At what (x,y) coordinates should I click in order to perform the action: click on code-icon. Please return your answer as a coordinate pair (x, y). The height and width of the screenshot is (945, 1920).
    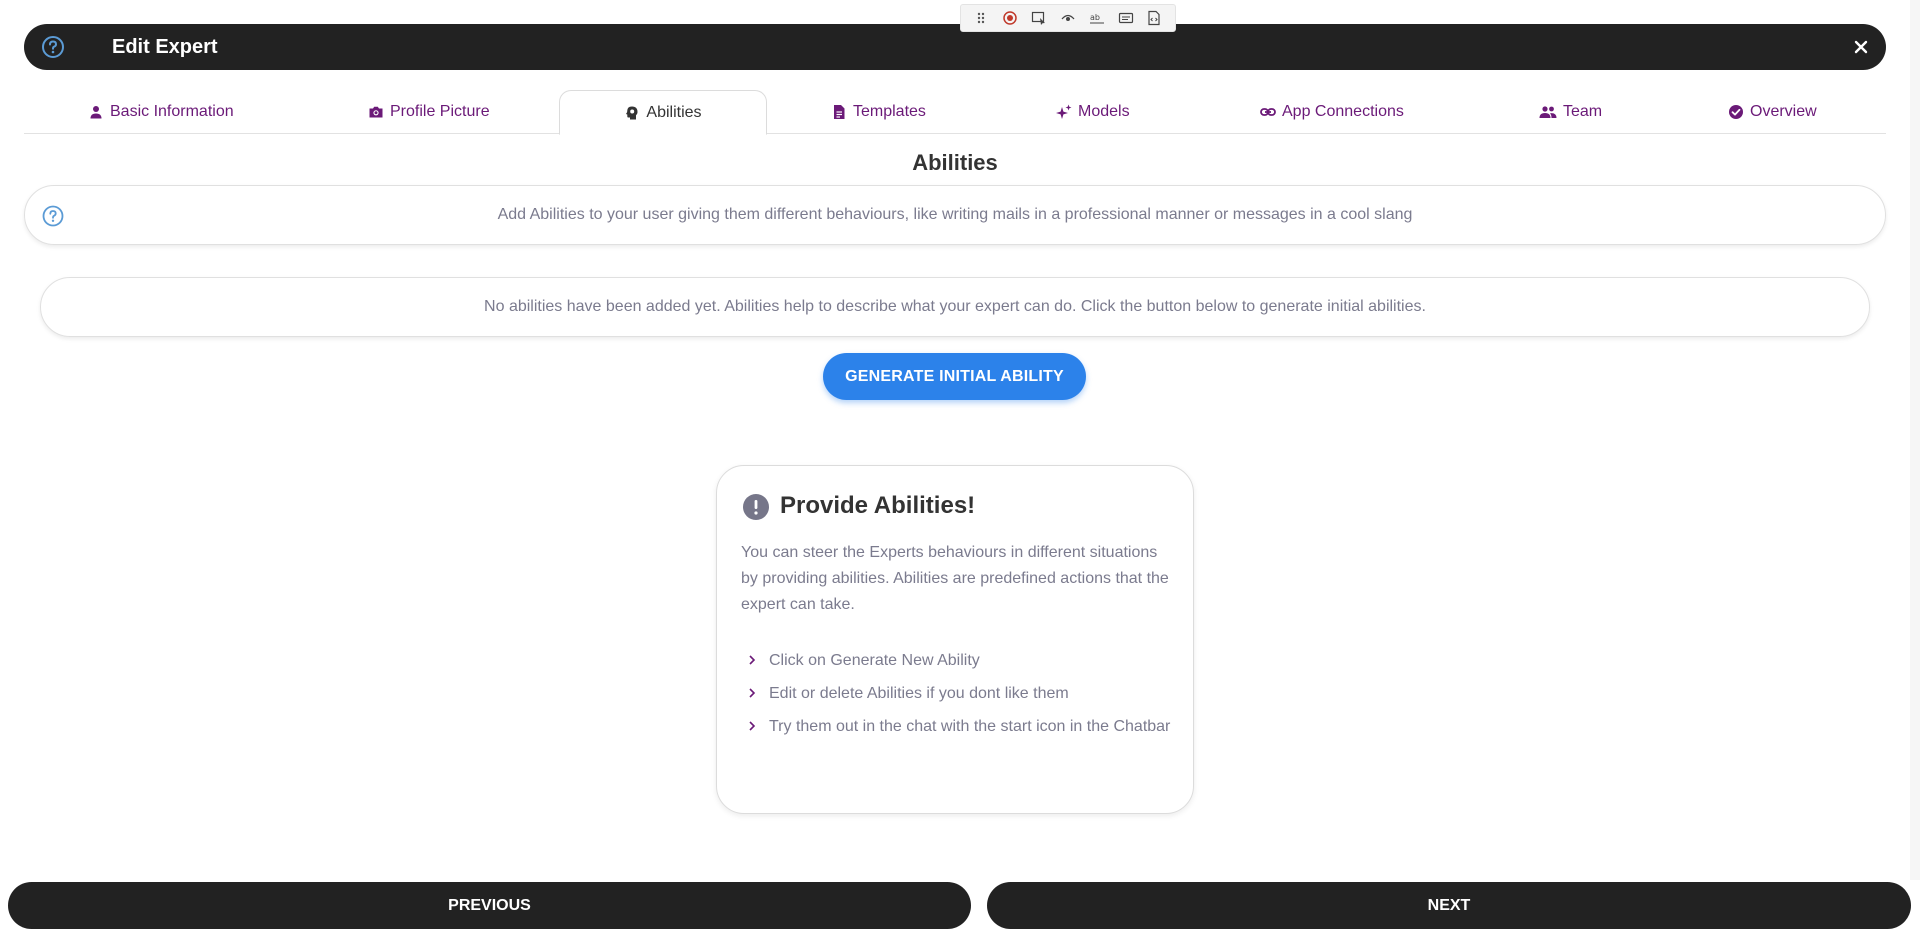
    Looking at the image, I should click on (1154, 18).